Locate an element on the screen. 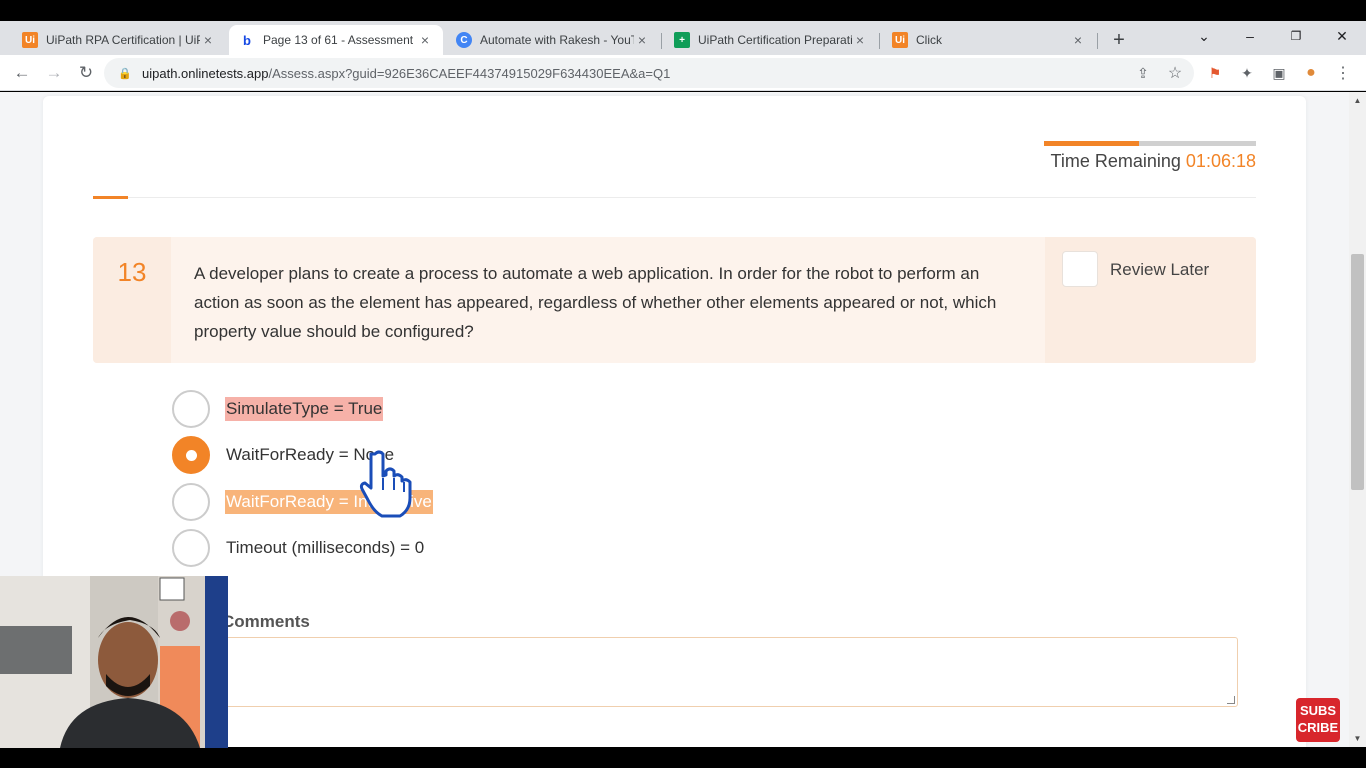  top-black-bar is located at coordinates (683, 10).